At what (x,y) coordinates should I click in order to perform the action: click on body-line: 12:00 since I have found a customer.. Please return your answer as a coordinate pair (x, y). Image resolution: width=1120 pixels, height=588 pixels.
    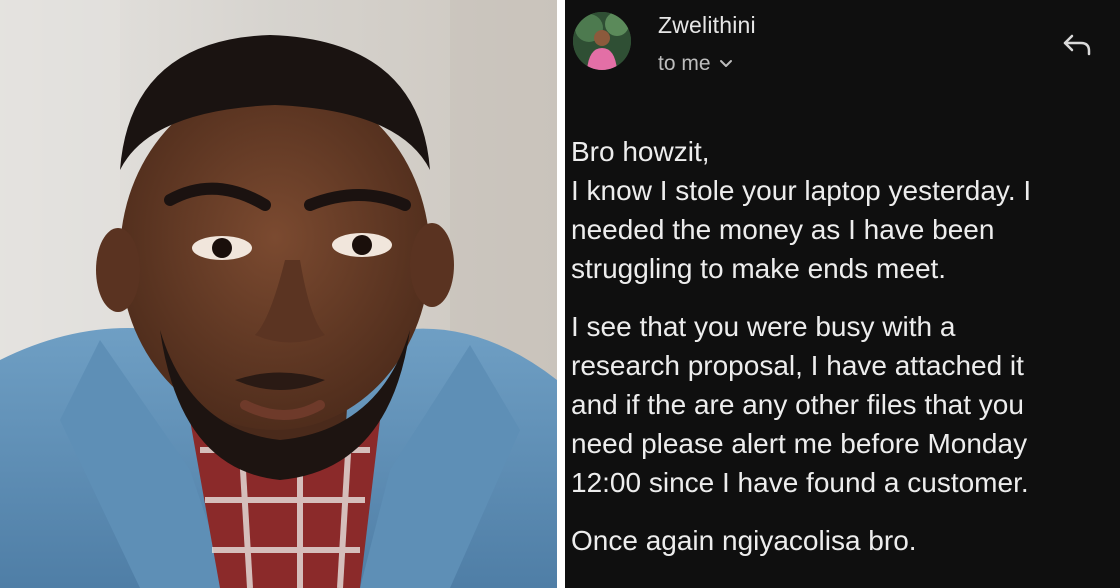
    Looking at the image, I should click on (800, 482).